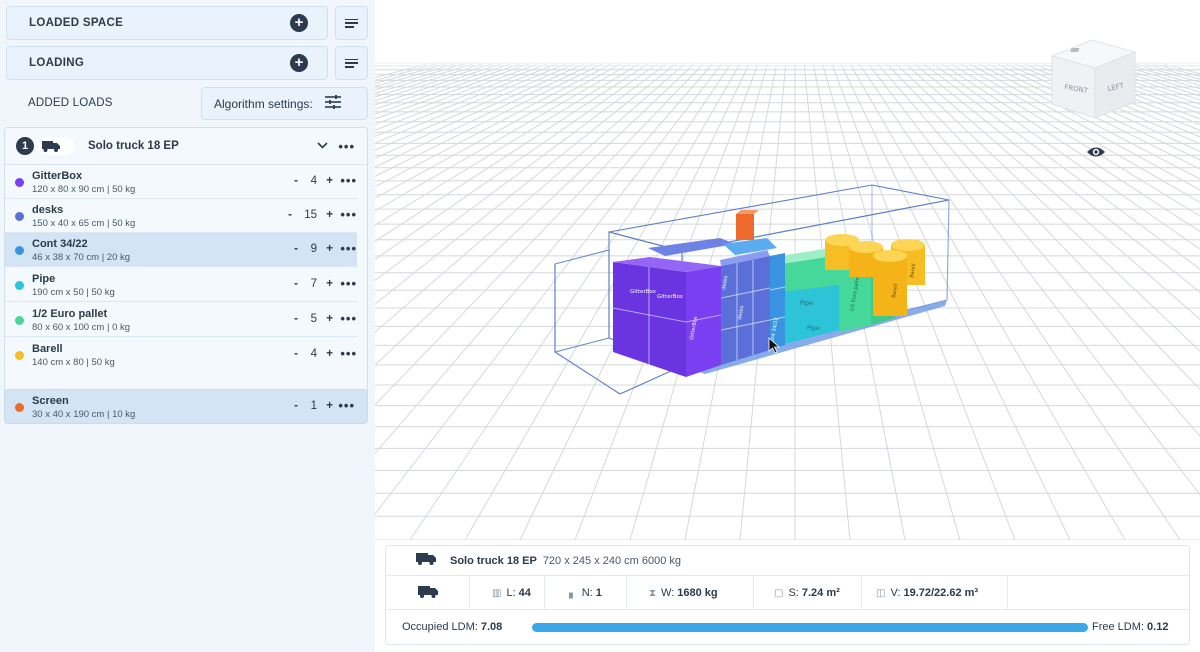 This screenshot has height=652, width=1200. I want to click on stat-surface: ▢ S: 7.24 m², so click(808, 593).